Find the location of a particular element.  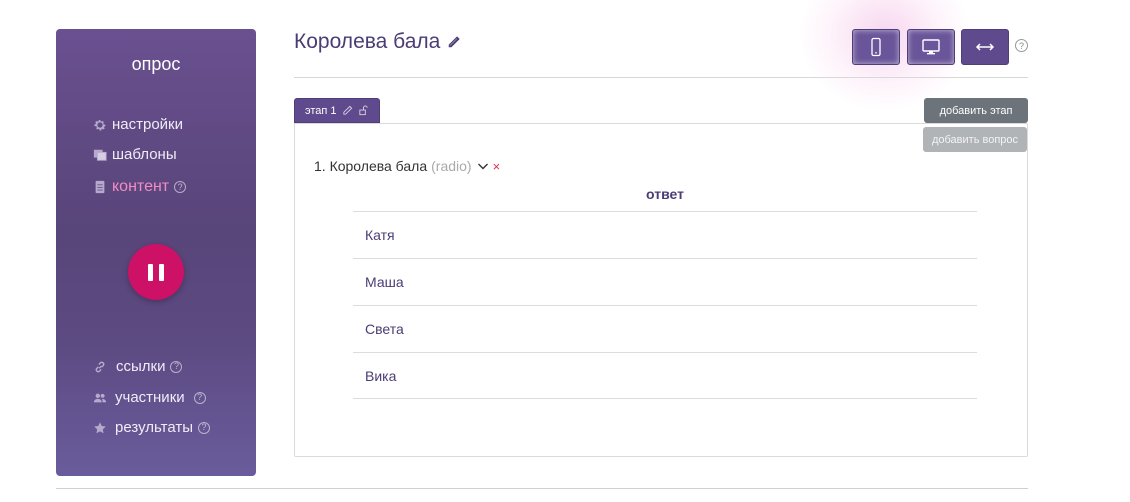

sidebar-item-label: шаблоны is located at coordinates (144, 154).